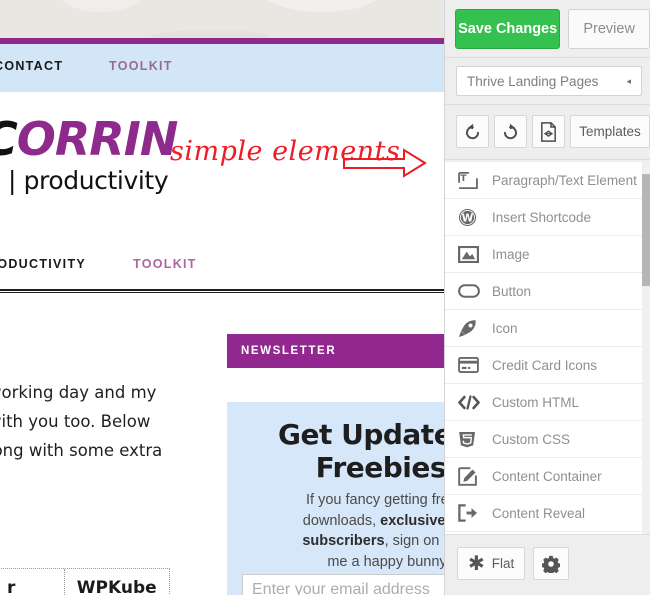 The width and height of the screenshot is (650, 595). What do you see at coordinates (471, 439) in the screenshot?
I see `css3-icon` at bounding box center [471, 439].